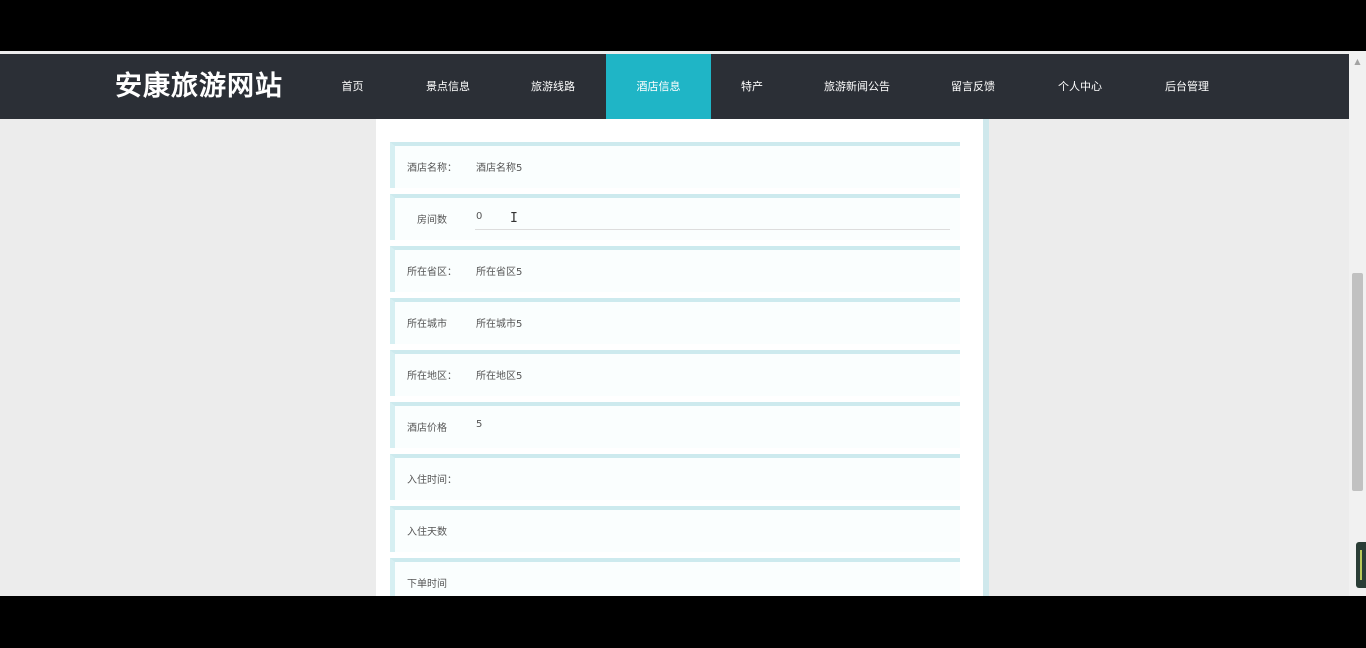 Image resolution: width=1366 pixels, height=648 pixels. I want to click on room-count-label: 房间数, so click(432, 220).